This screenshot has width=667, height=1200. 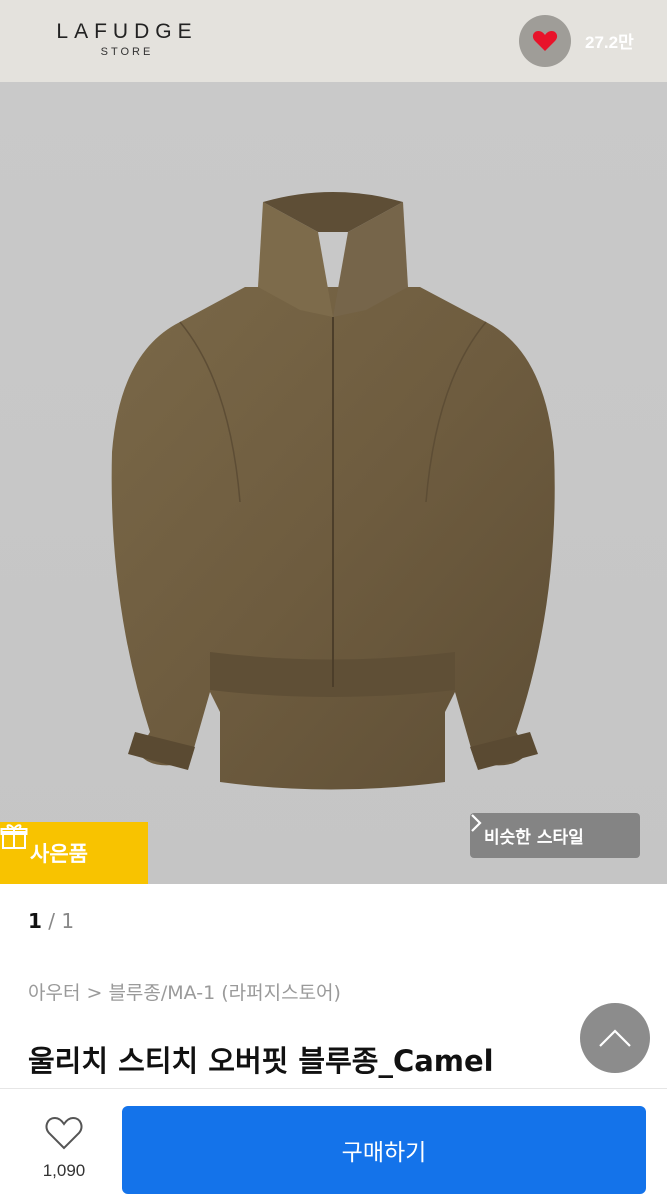 I want to click on gift-badge: 사은품, so click(x=74, y=853).